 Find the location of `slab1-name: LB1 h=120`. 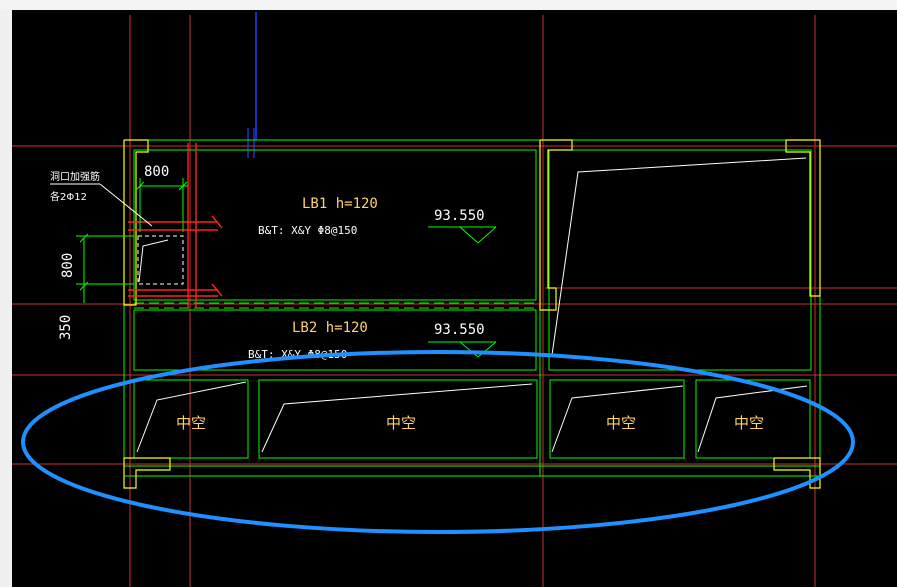

slab1-name: LB1 h=120 is located at coordinates (340, 204).